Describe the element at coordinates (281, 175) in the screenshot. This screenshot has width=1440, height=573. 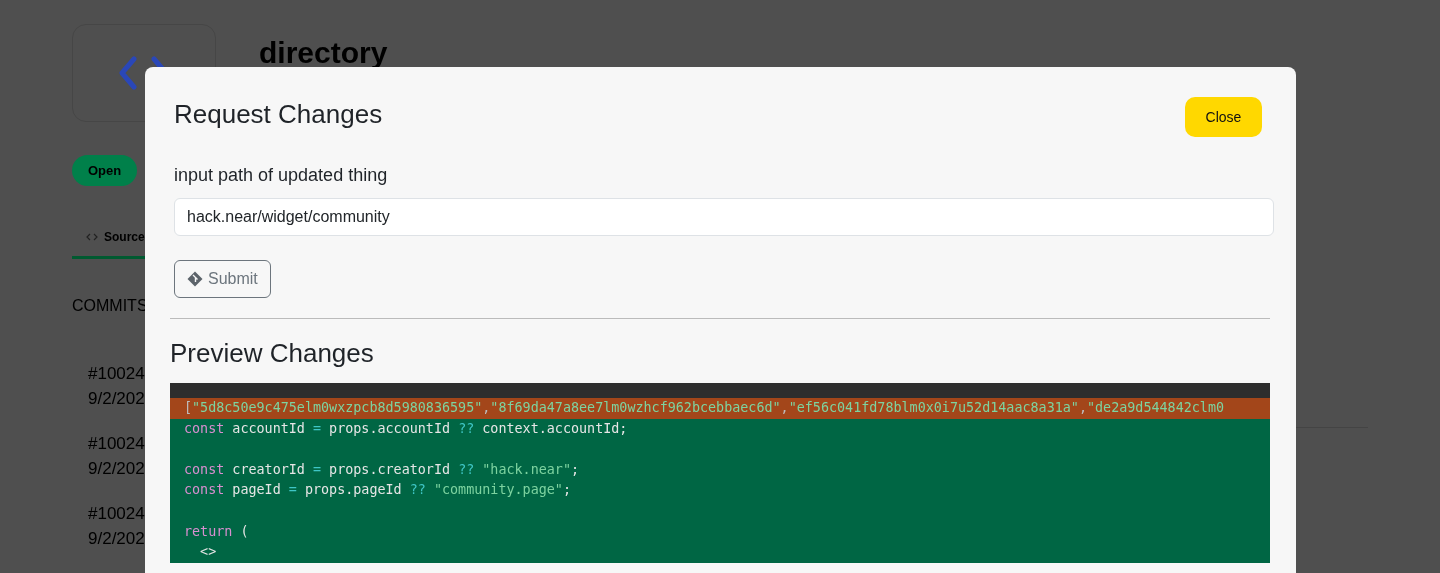
I see `field-label: input path of updated thing` at that location.